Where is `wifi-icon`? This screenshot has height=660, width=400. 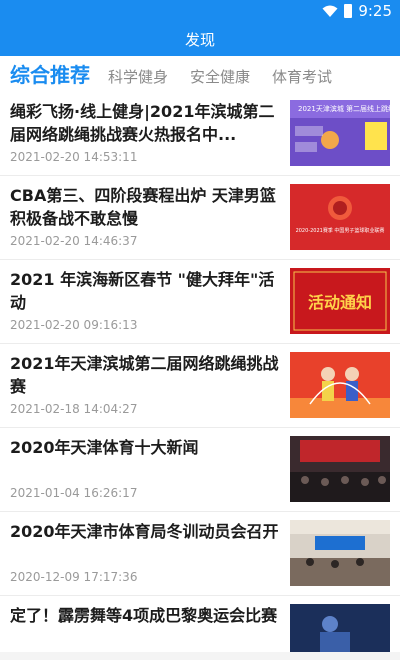 wifi-icon is located at coordinates (330, 11).